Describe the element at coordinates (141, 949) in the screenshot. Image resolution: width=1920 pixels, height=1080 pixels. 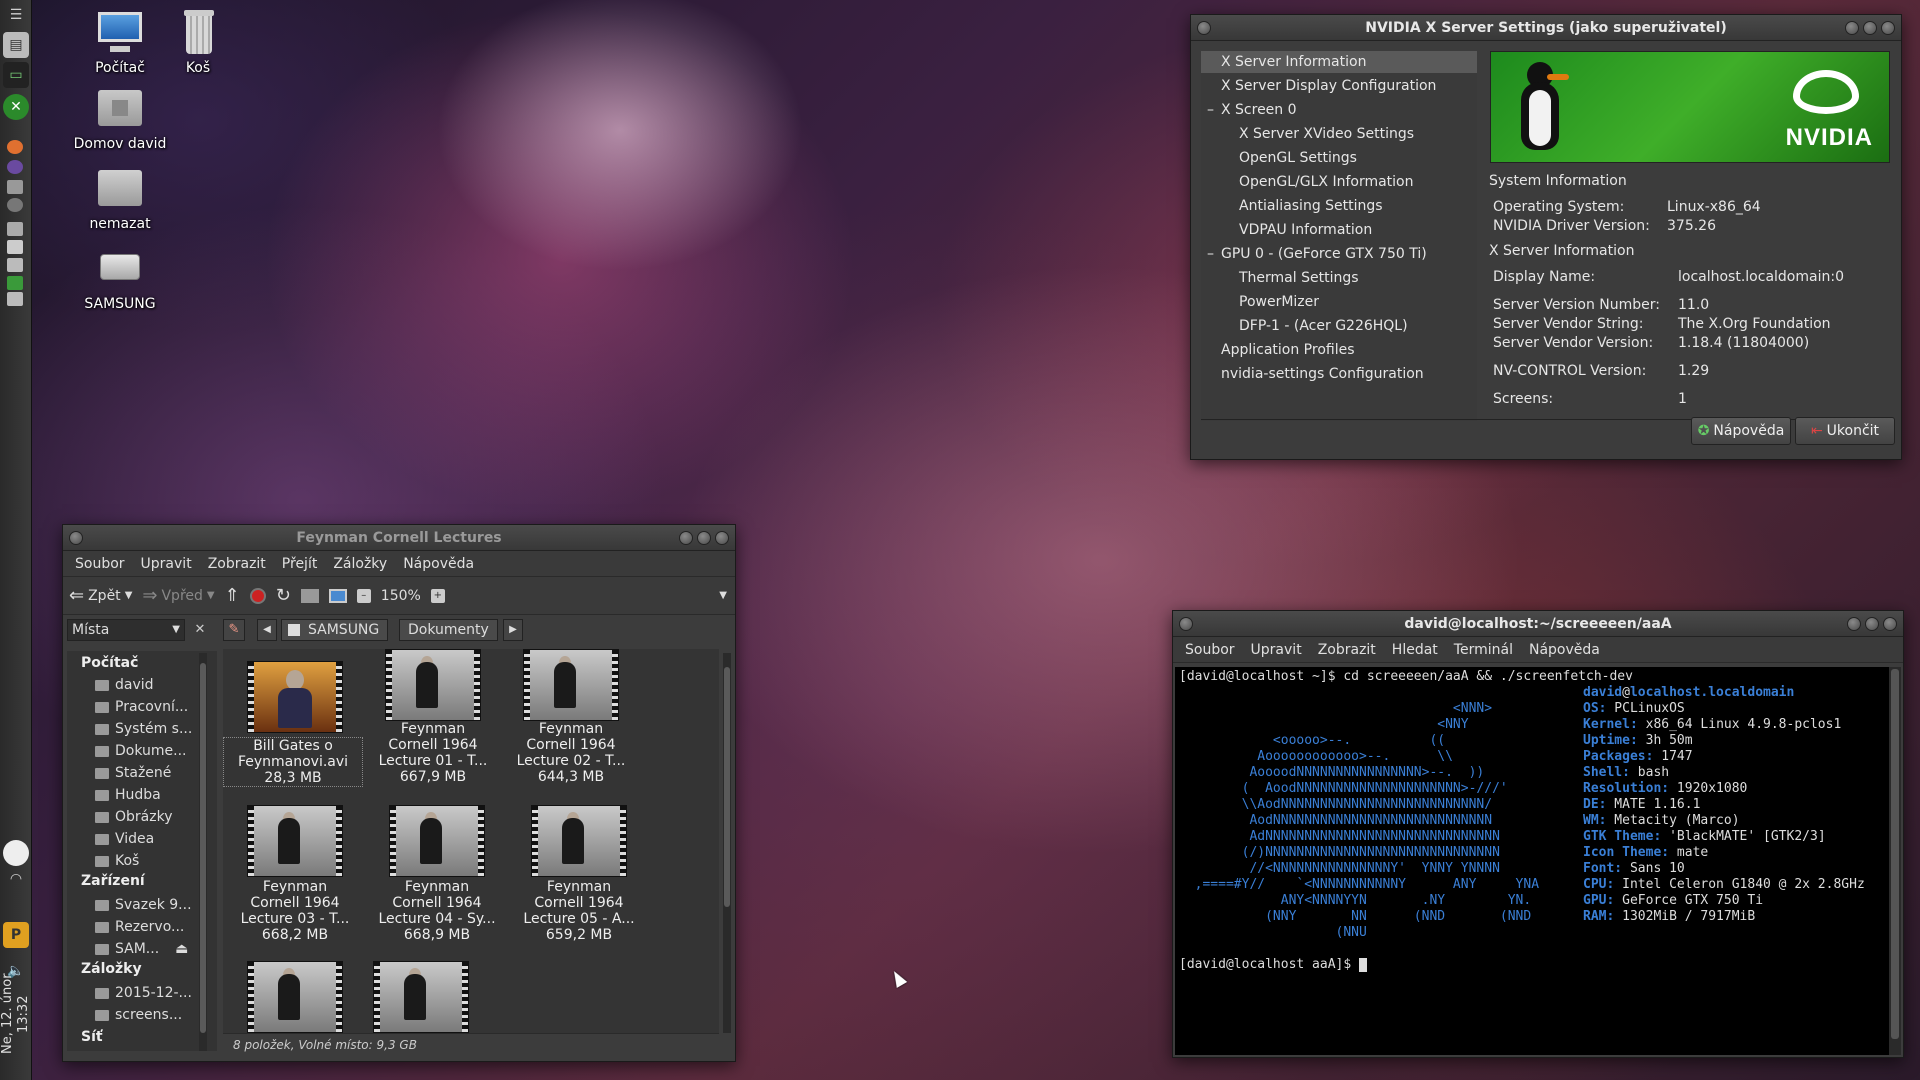
I see `sidebar-item: SAM... ⏏` at that location.